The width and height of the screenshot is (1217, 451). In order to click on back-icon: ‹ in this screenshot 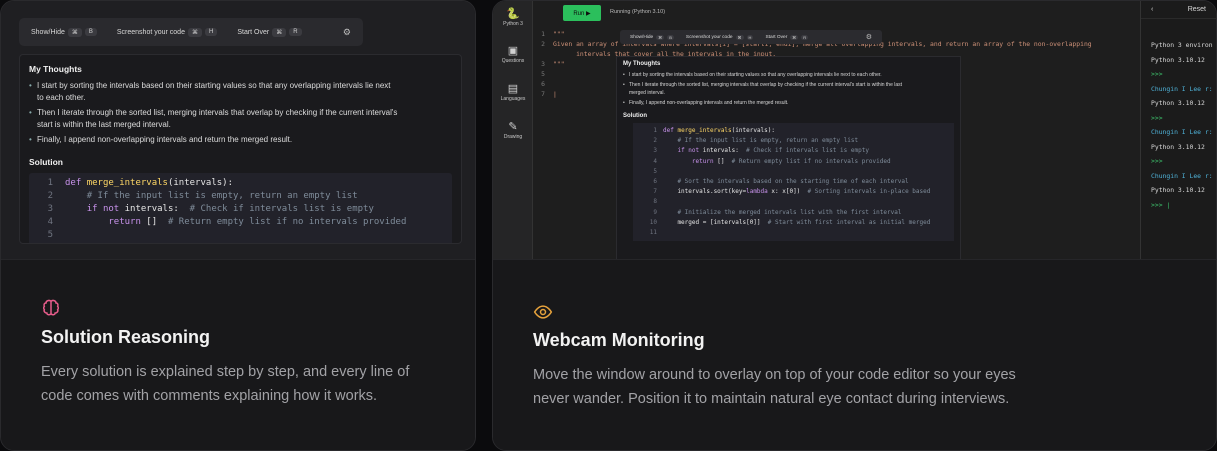, I will do `click(1152, 9)`.